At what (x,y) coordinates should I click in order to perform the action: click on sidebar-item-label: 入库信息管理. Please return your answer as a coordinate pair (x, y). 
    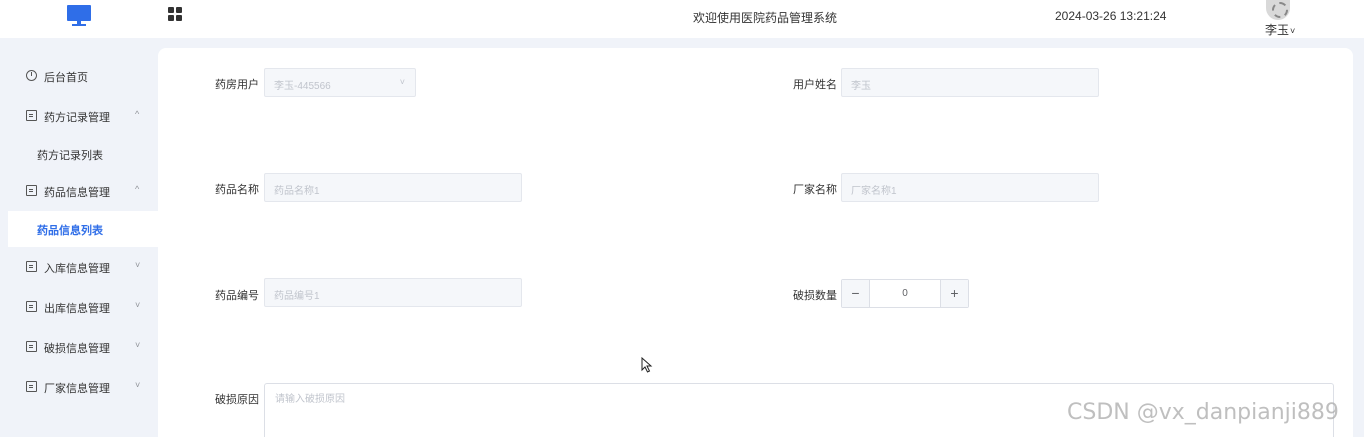
    Looking at the image, I should click on (77, 269).